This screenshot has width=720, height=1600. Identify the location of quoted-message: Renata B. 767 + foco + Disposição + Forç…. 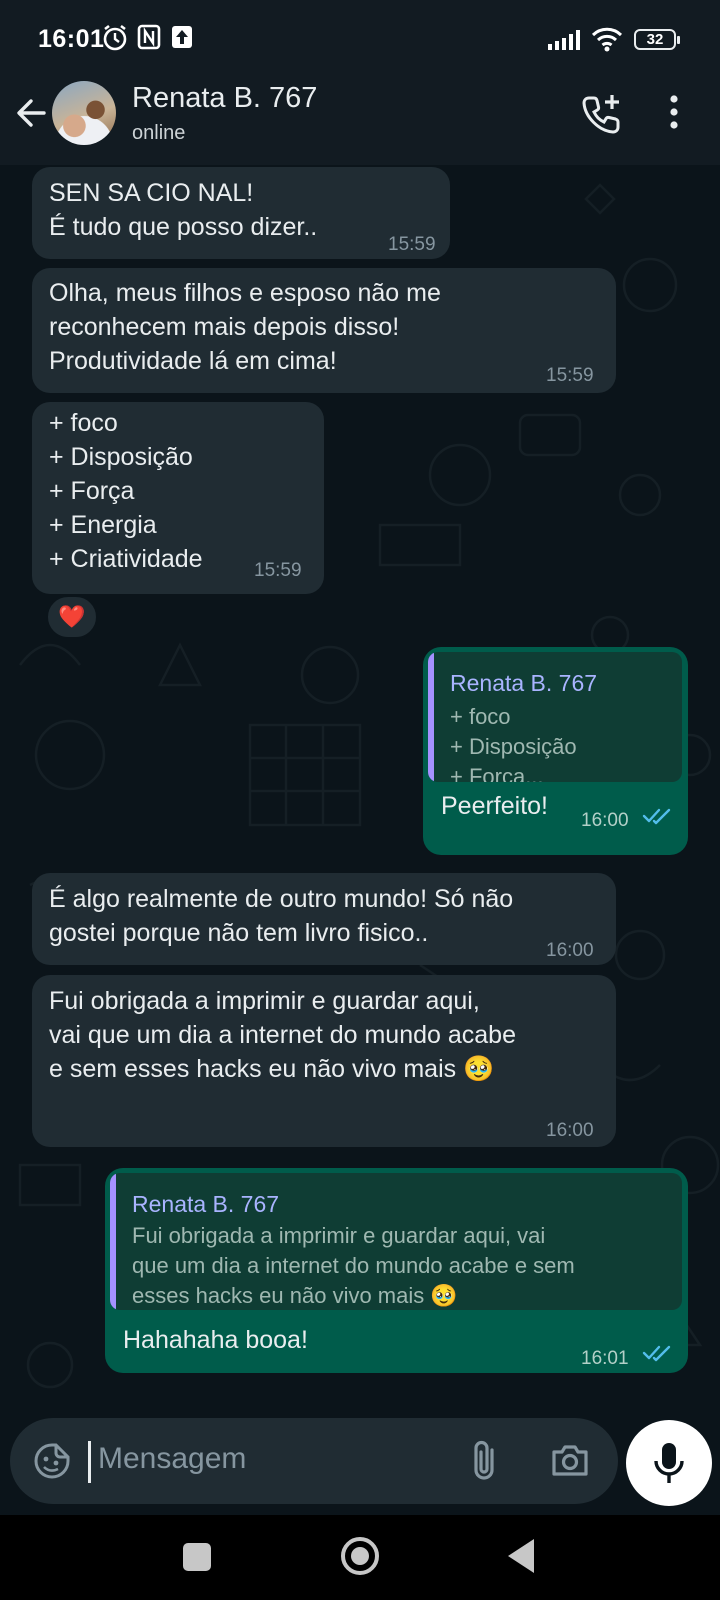
(555, 717).